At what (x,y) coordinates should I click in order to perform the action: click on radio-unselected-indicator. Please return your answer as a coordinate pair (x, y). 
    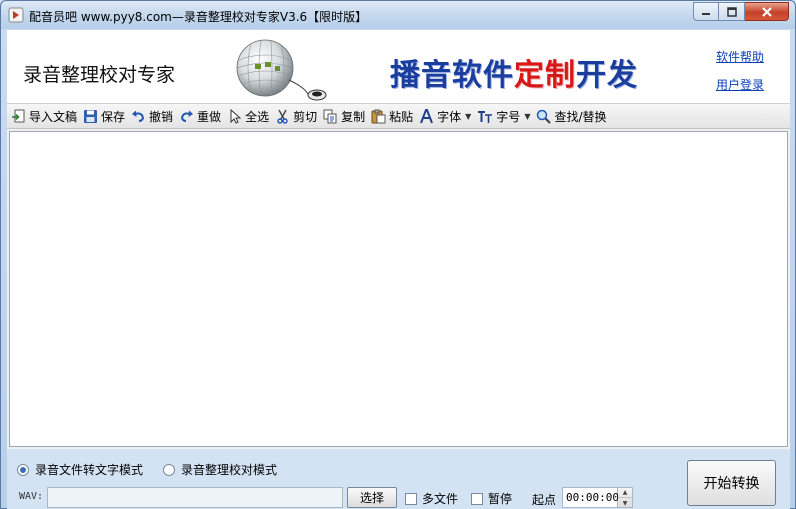
    Looking at the image, I should click on (169, 469).